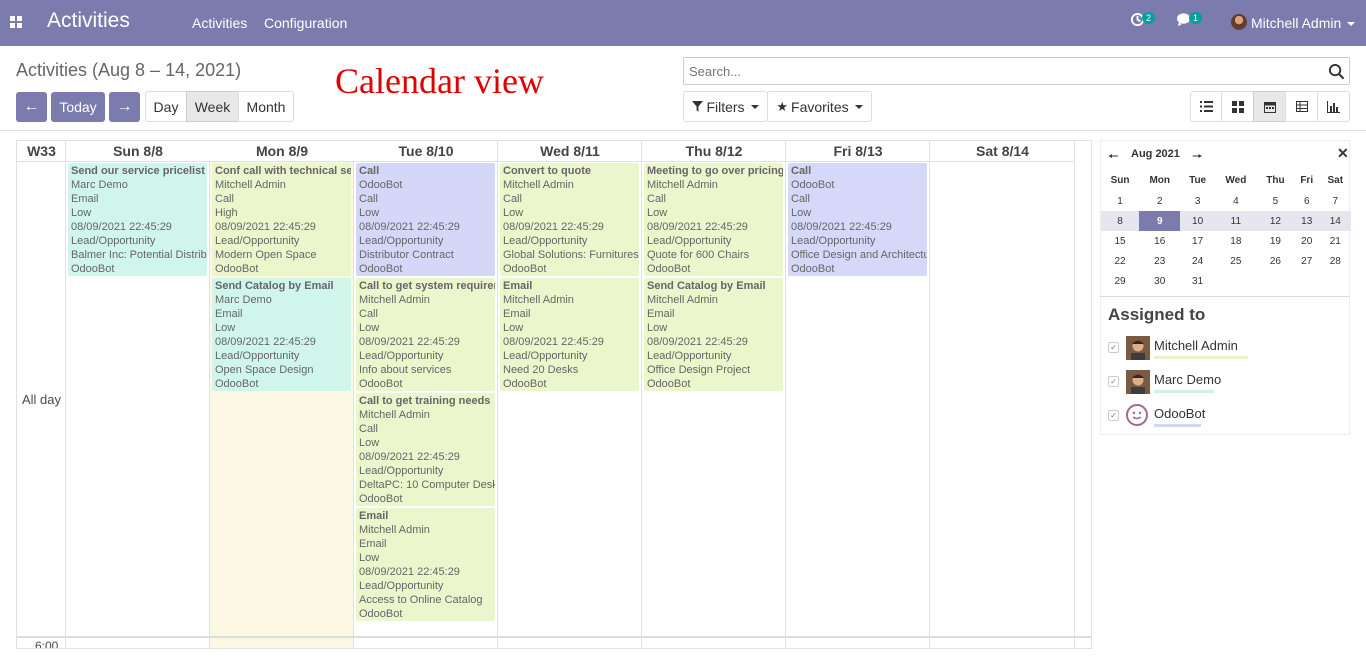  I want to click on mini-day: 1, so click(1120, 201).